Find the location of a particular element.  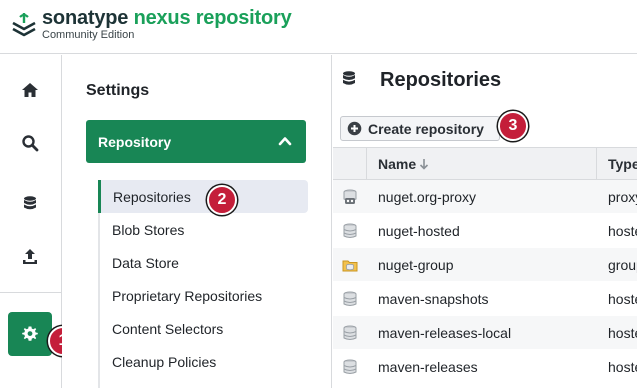

settings-title: Settings is located at coordinates (118, 90).